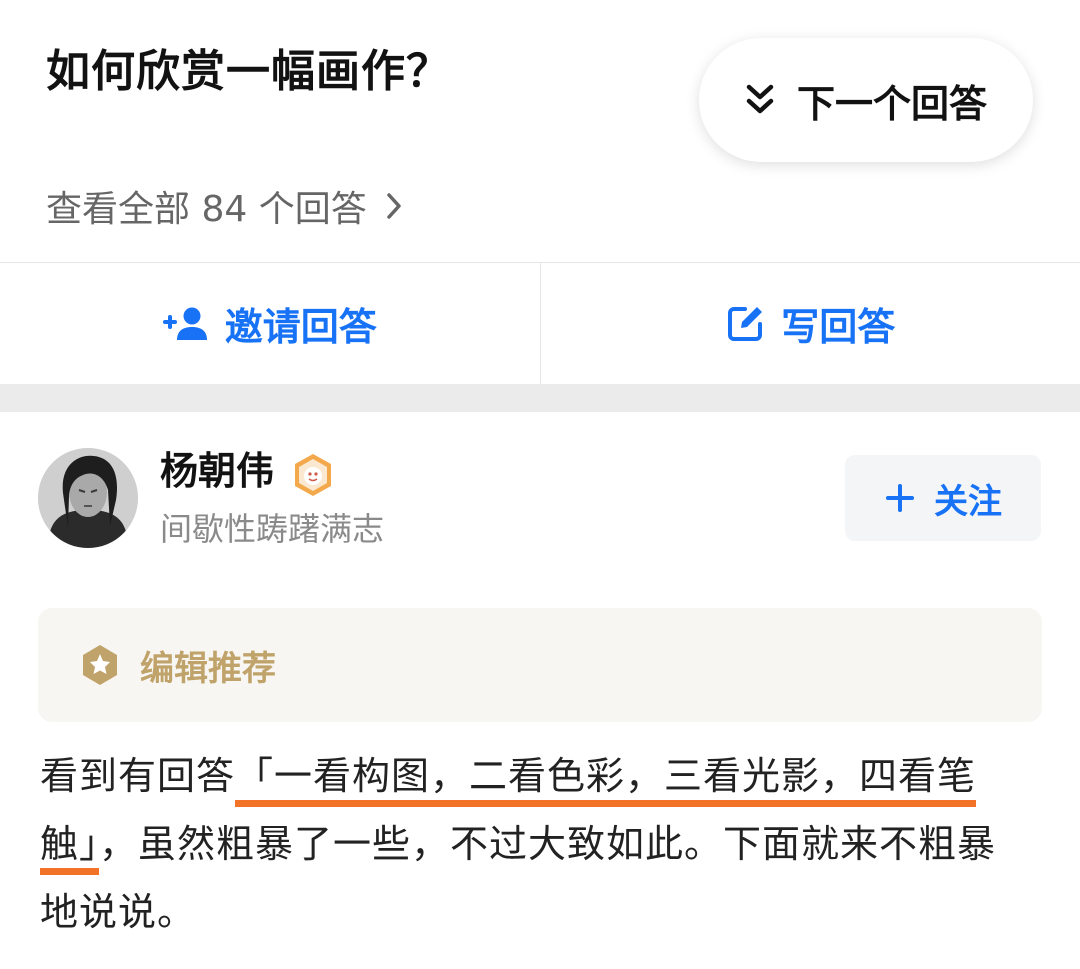 Image resolution: width=1080 pixels, height=969 pixels. I want to click on answer-text-lead: 看到有回答, so click(138, 776).